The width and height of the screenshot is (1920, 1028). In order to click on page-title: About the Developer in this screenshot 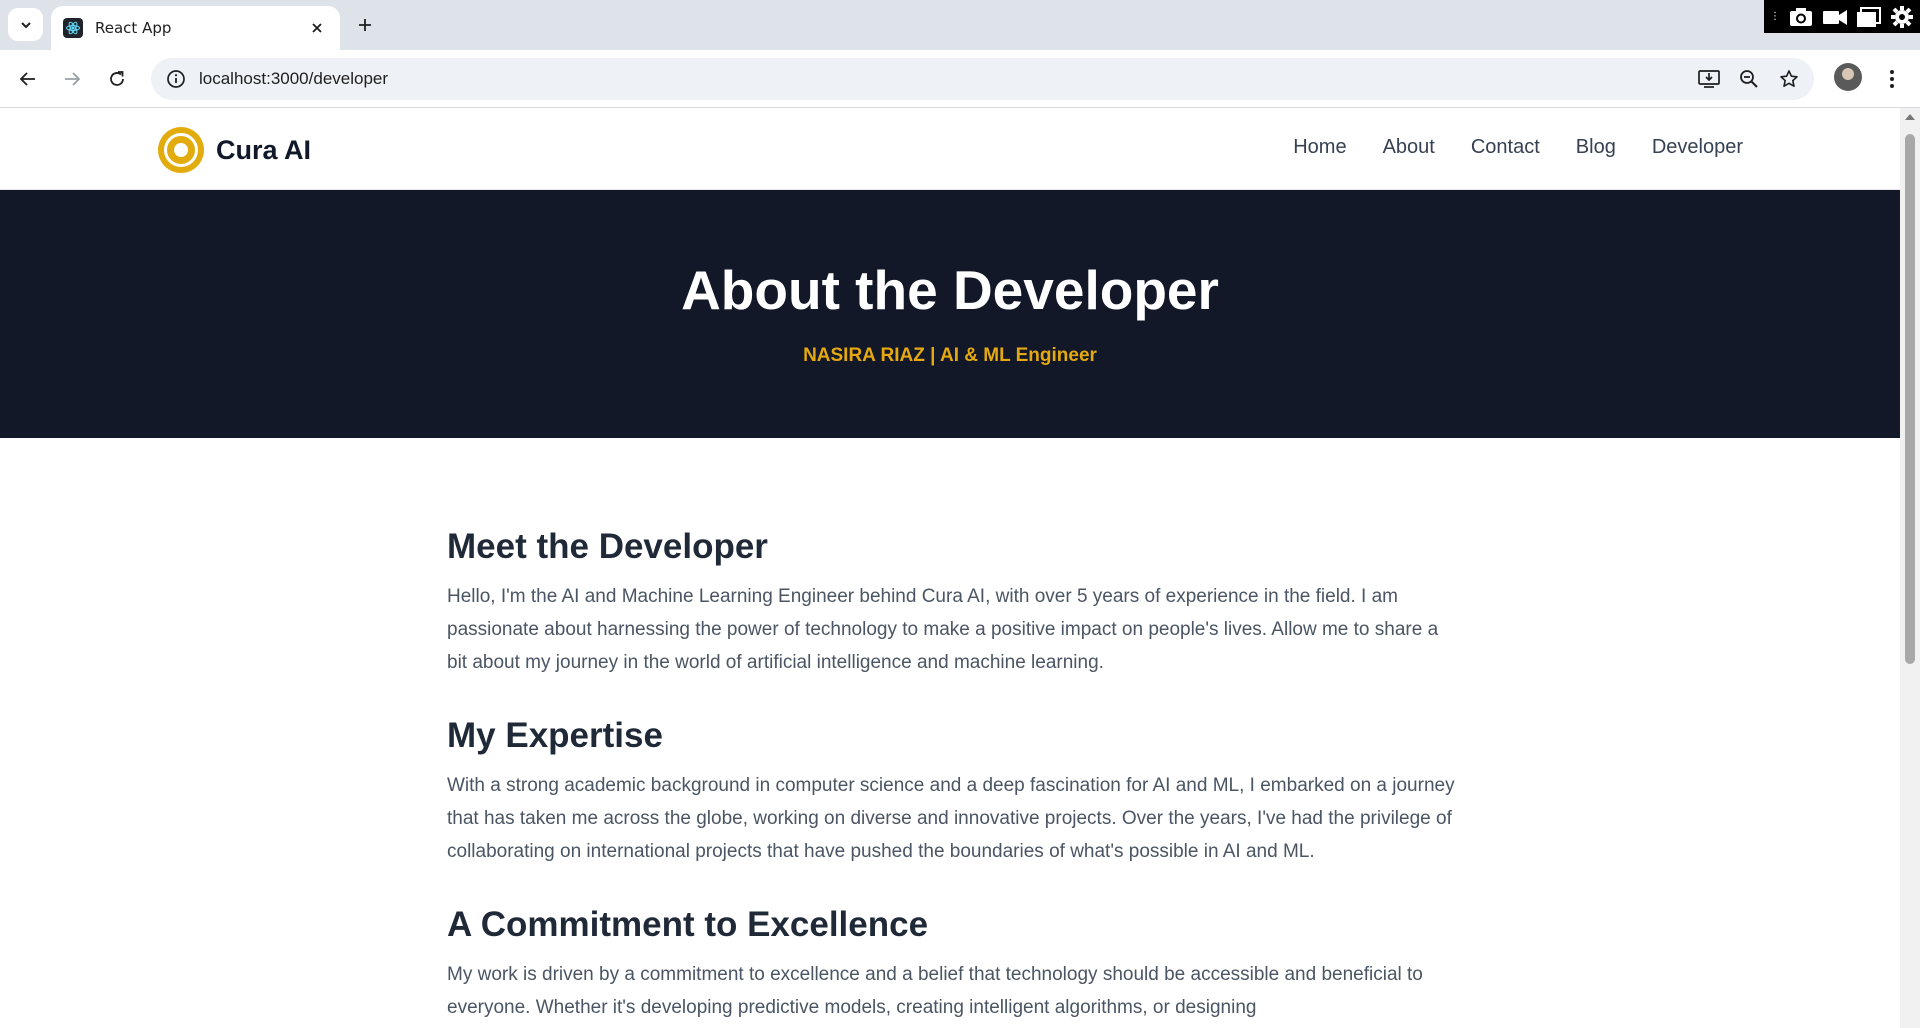, I will do `click(950, 290)`.